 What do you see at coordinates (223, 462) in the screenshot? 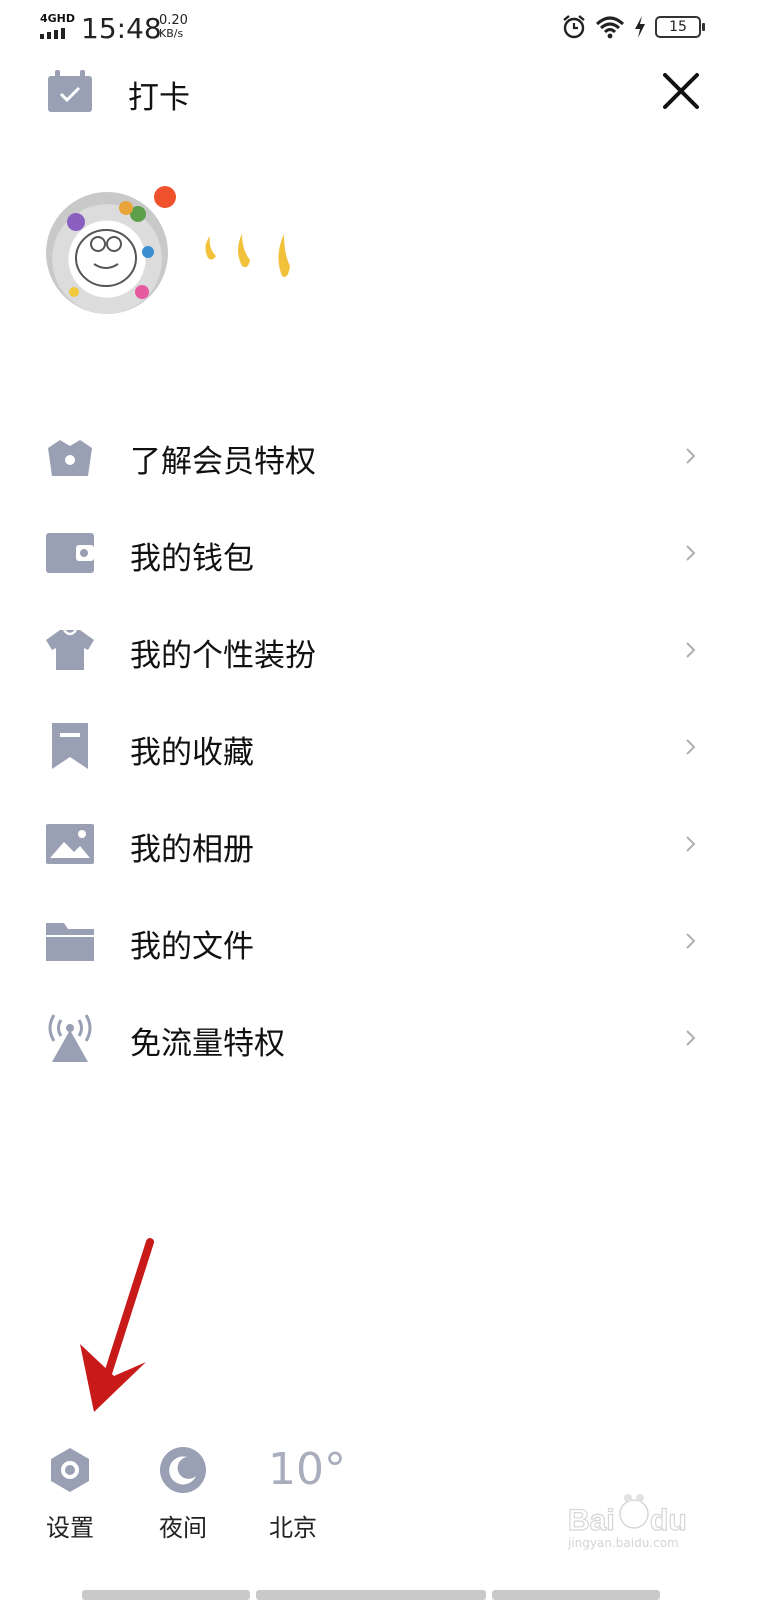
I see `menu-item-label: 了解会员特权` at bounding box center [223, 462].